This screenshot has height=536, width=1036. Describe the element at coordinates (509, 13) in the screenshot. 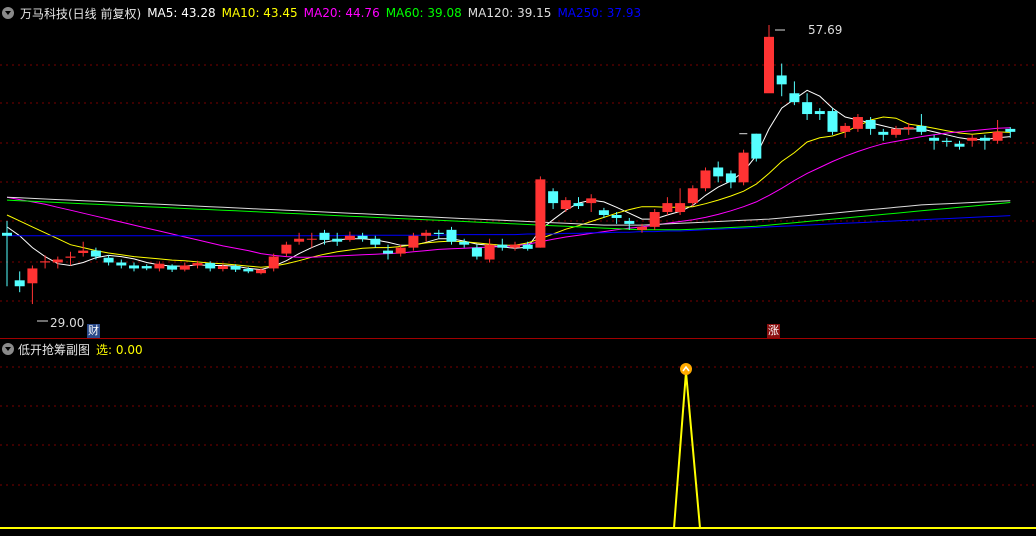

I see `ma120-label: MA120: 39.15` at that location.